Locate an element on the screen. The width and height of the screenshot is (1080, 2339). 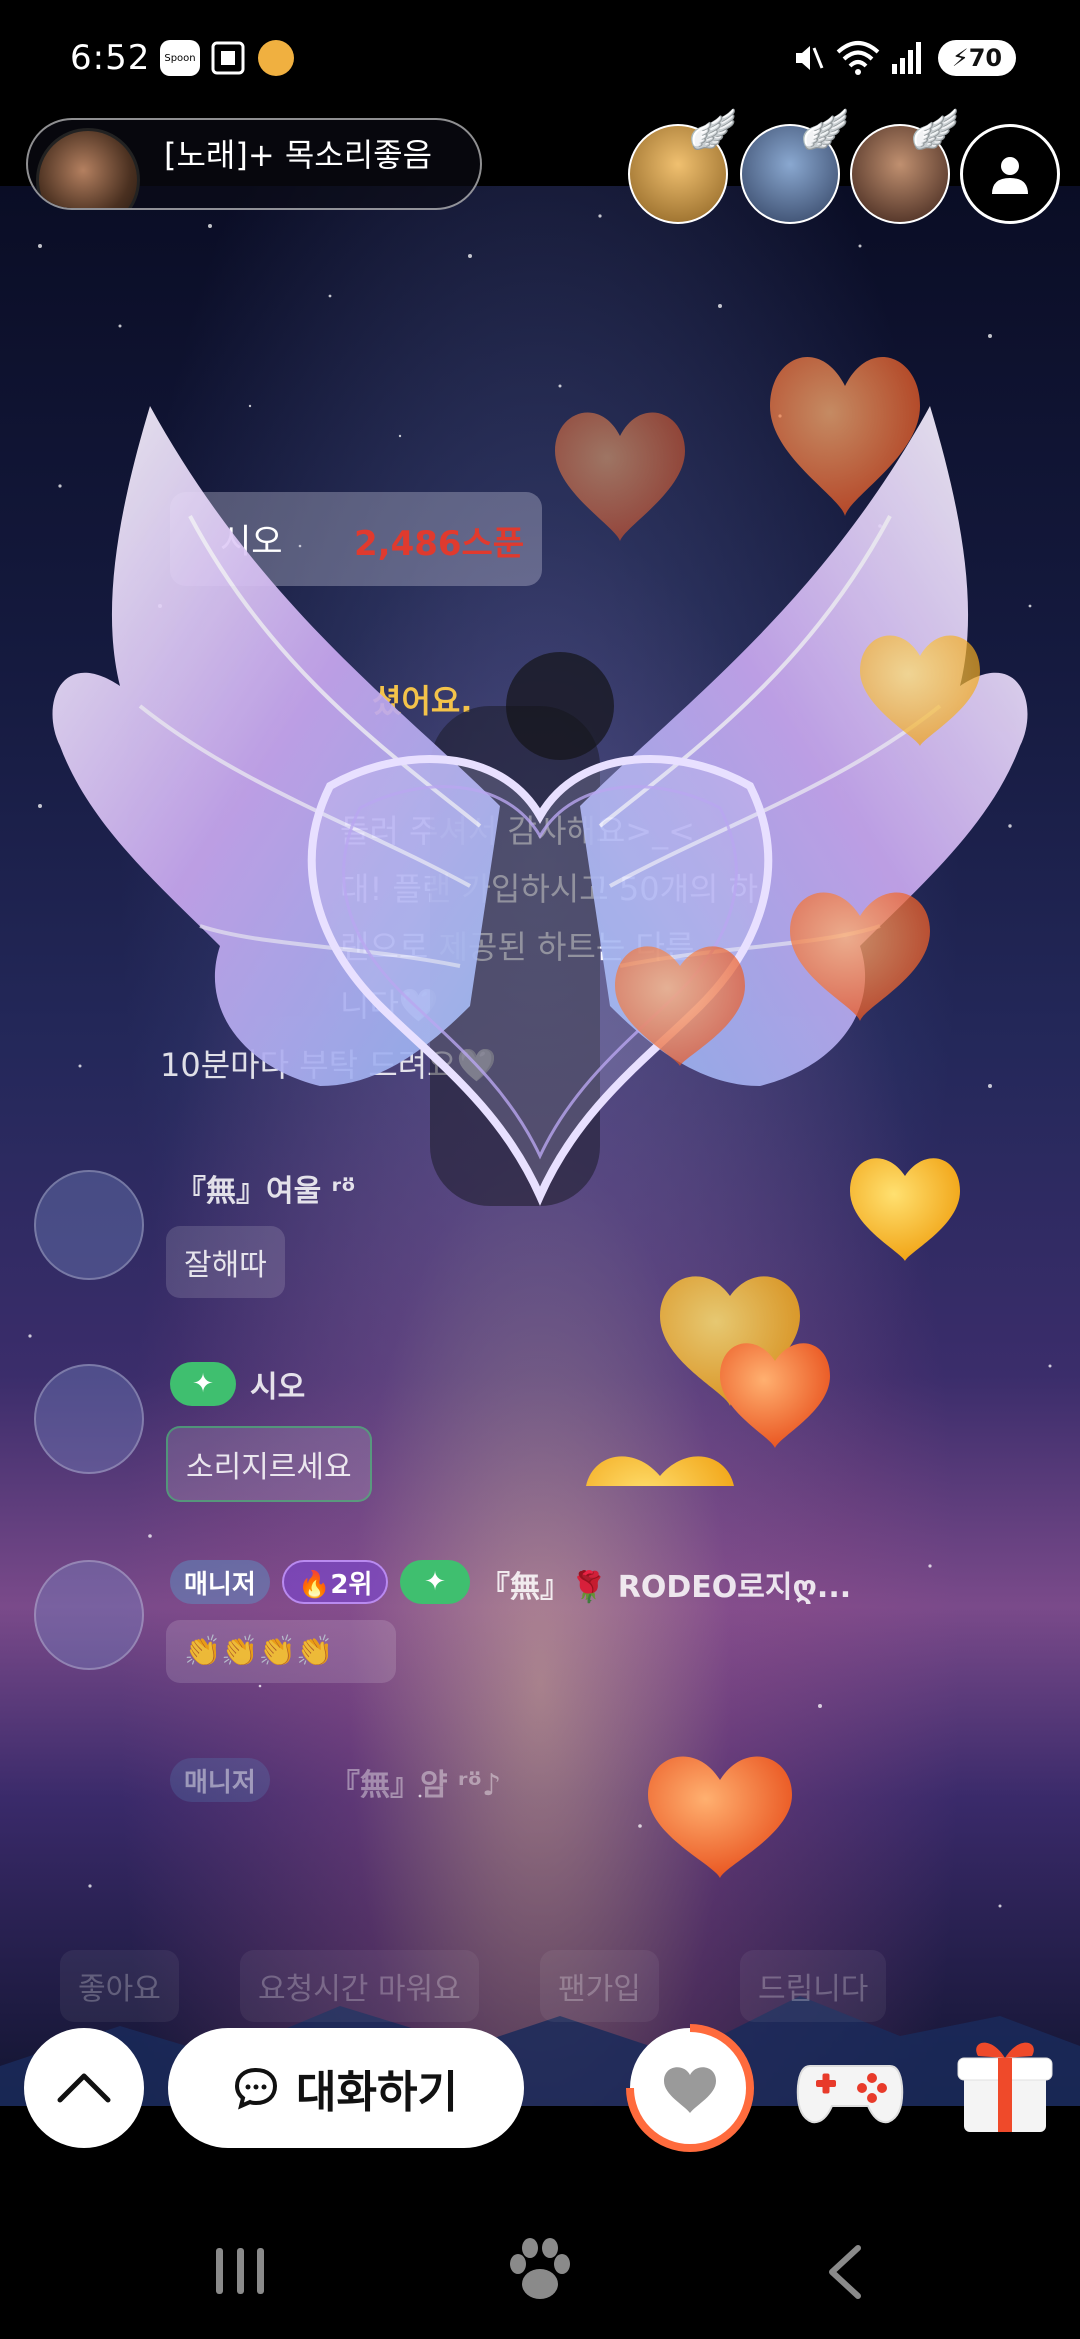
expand-button is located at coordinates (84, 2088).